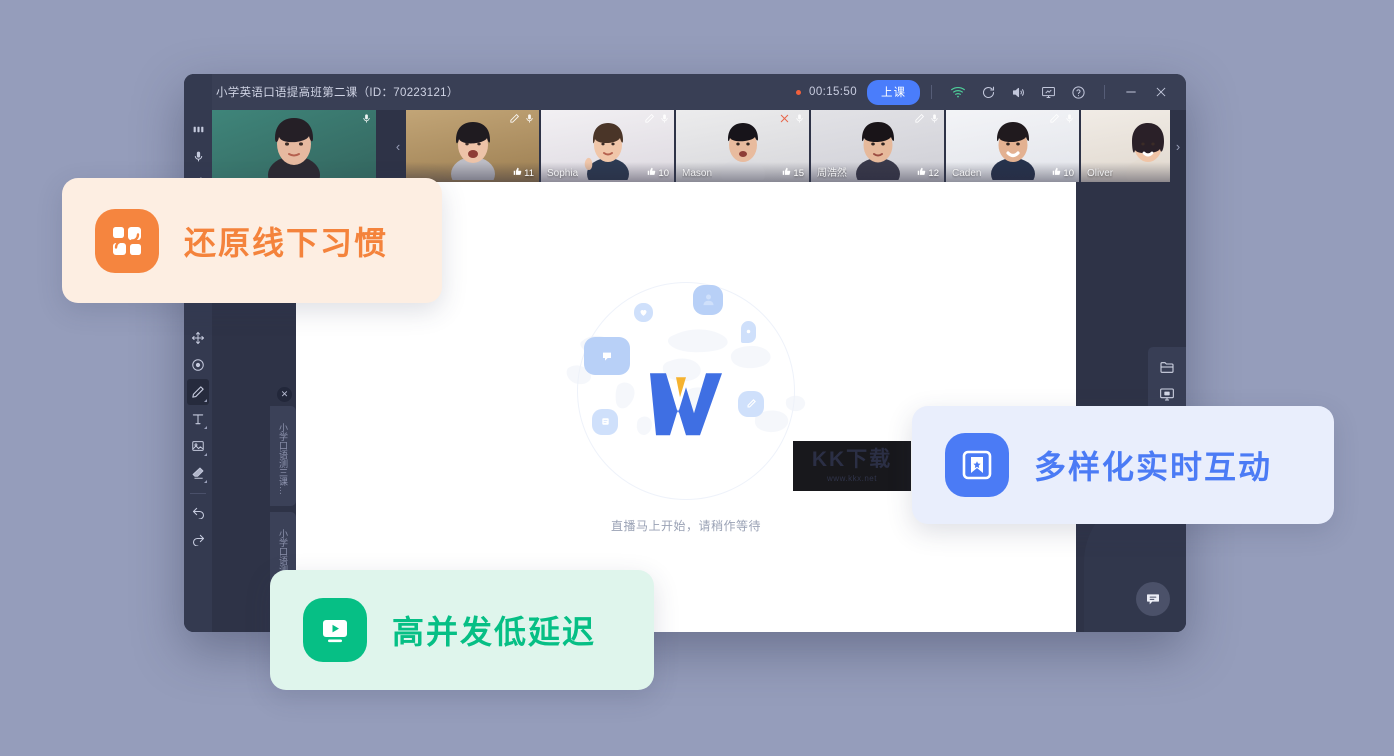 This screenshot has height=756, width=1394. Describe the element at coordinates (198, 392) in the screenshot. I see `pencil-icon` at that location.